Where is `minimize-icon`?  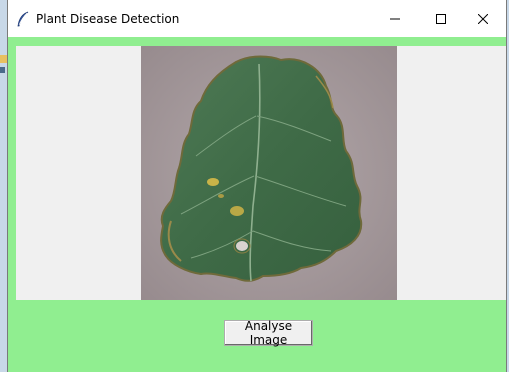
minimize-icon is located at coordinates (395, 18).